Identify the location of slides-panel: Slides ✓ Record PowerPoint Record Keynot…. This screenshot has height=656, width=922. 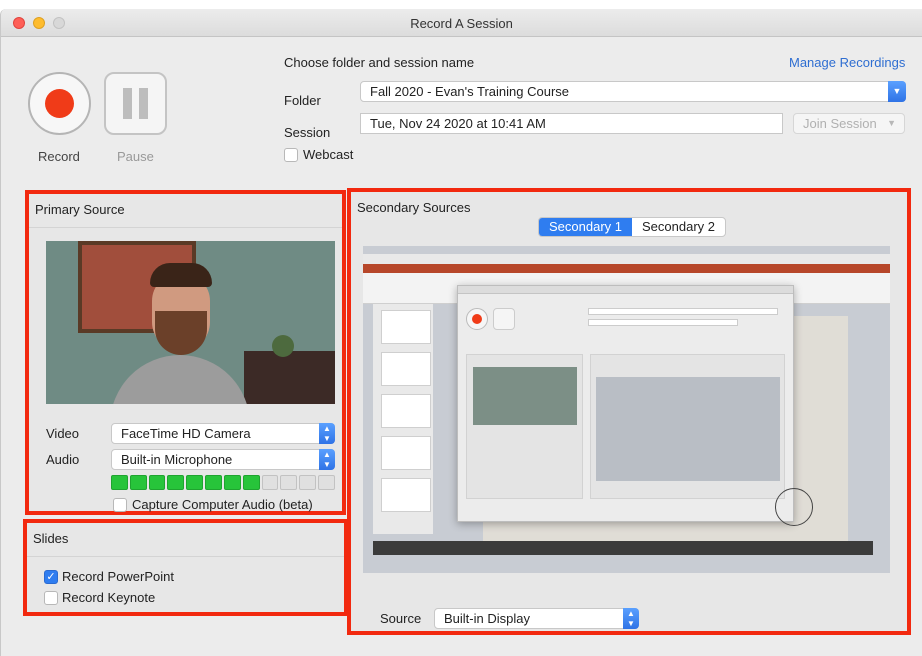
(185, 567).